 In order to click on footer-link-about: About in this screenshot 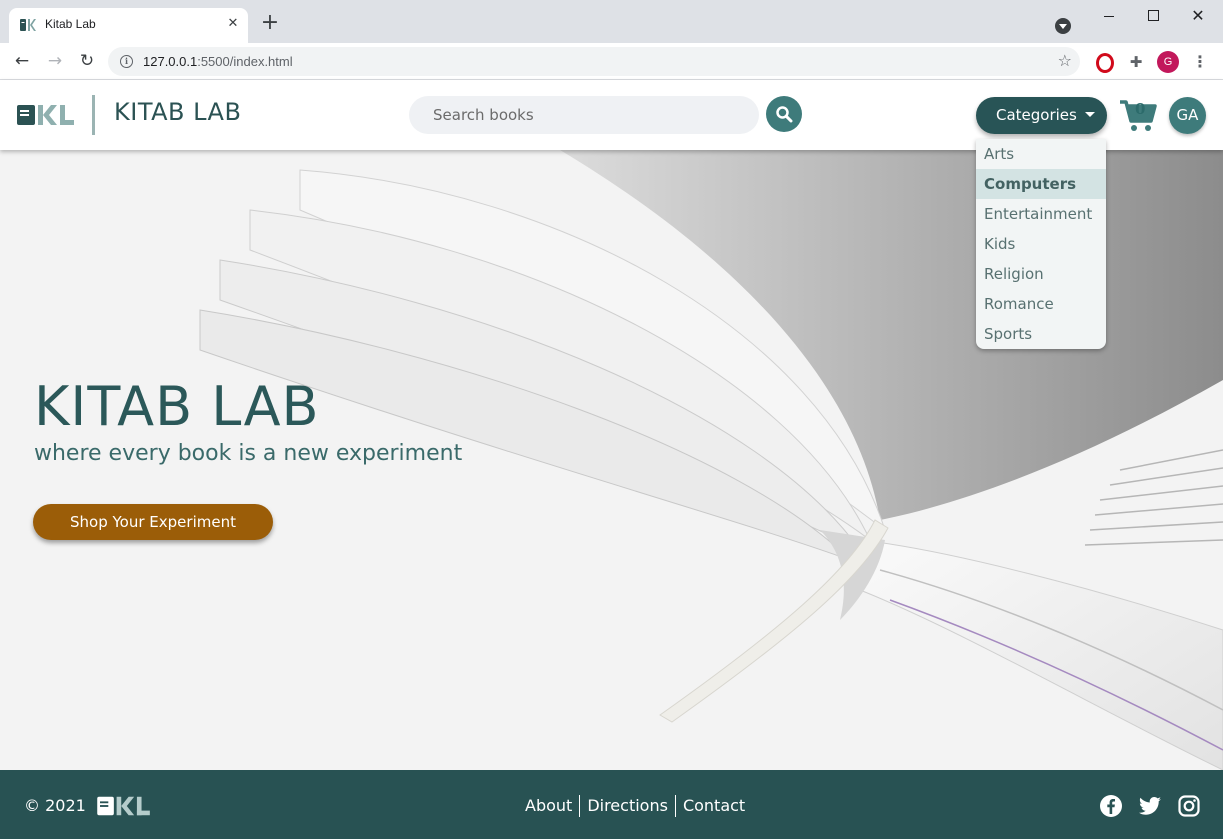, I will do `click(548, 806)`.